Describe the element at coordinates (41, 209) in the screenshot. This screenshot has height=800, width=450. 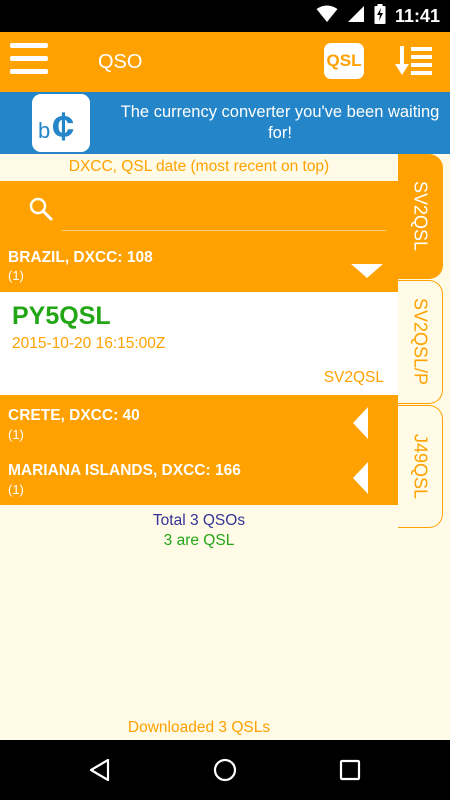
I see `search-icon` at that location.